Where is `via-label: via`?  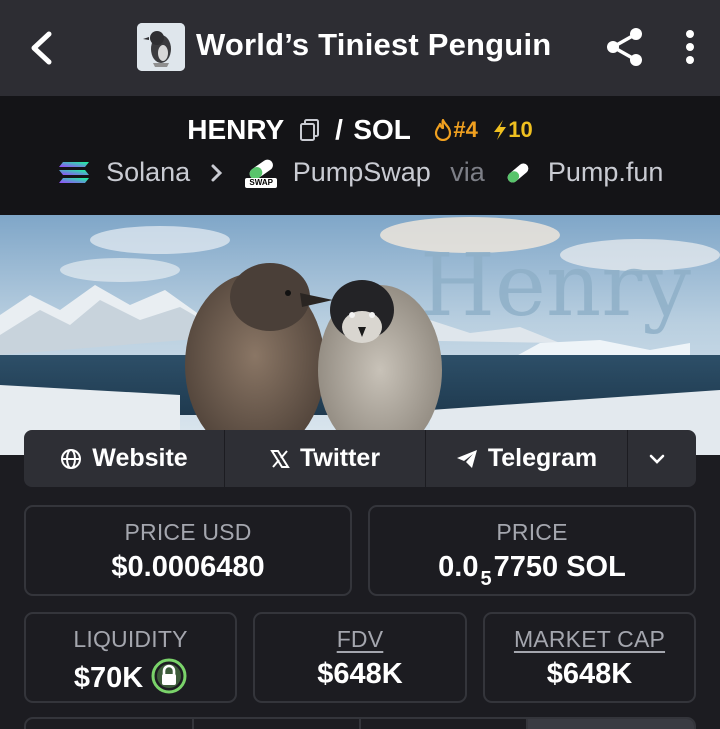
via-label: via is located at coordinates (467, 172).